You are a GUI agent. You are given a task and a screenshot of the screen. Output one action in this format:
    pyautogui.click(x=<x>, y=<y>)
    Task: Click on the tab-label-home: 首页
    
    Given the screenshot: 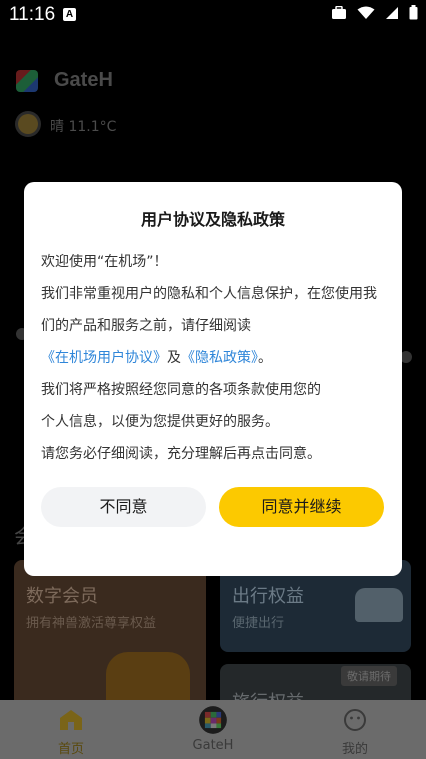 What is the action you would take?
    pyautogui.click(x=70, y=749)
    